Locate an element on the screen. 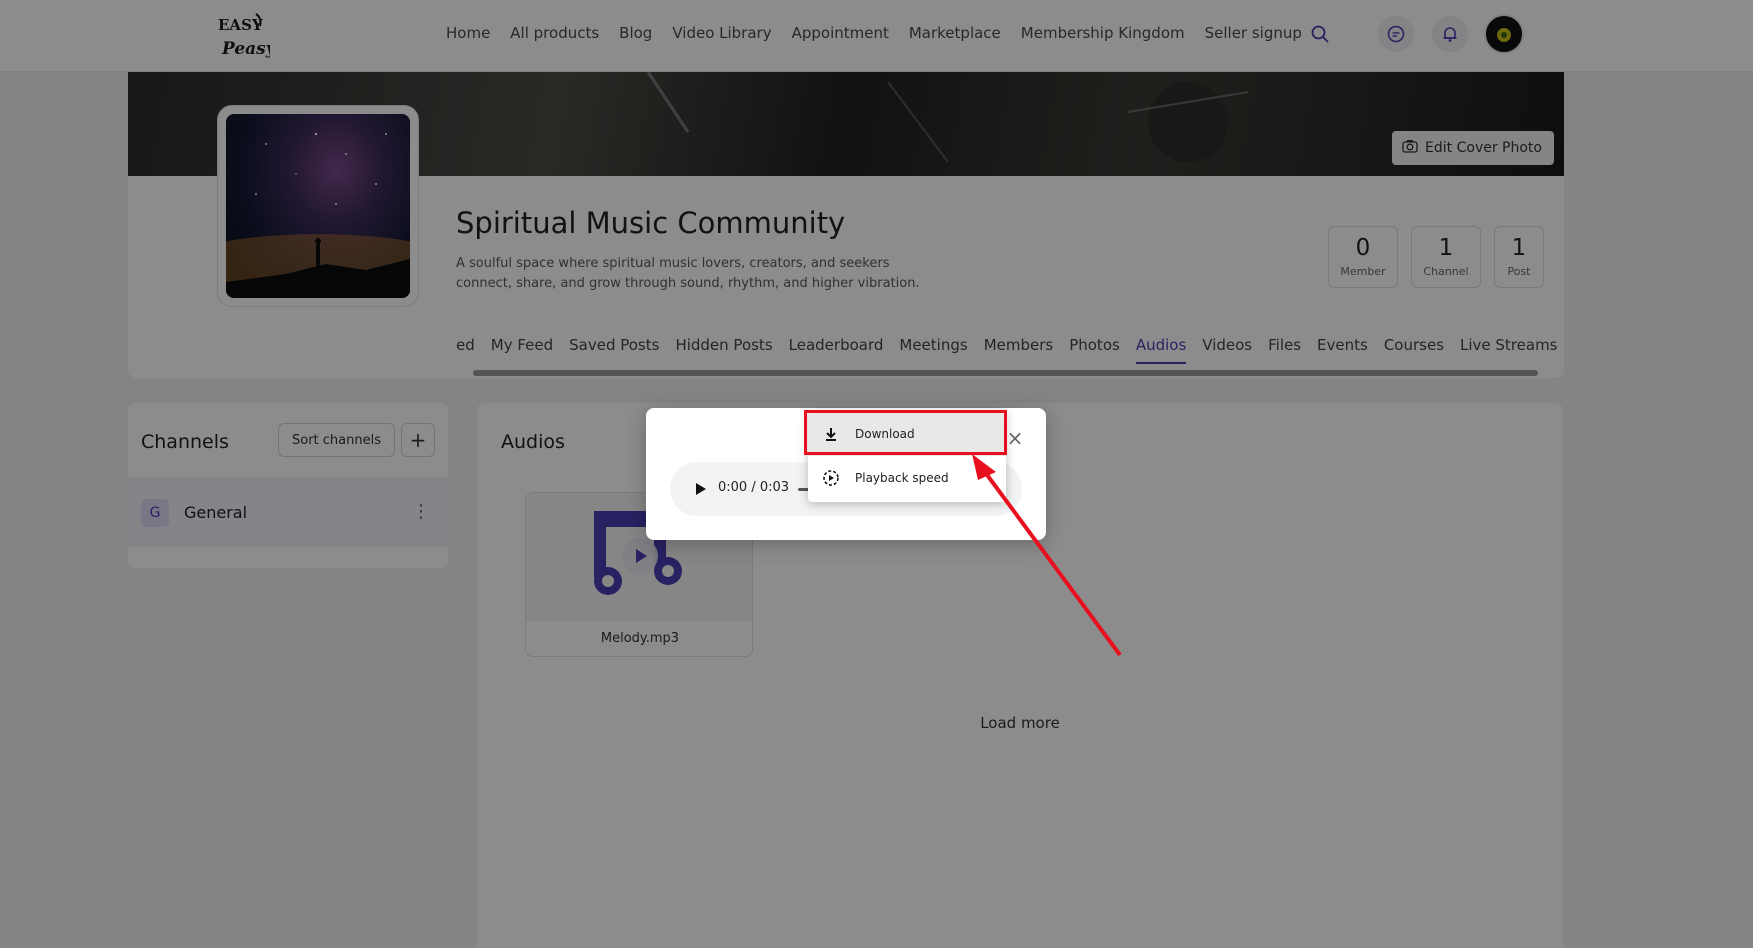 The height and width of the screenshot is (948, 1753). download-highlight-box is located at coordinates (905, 432).